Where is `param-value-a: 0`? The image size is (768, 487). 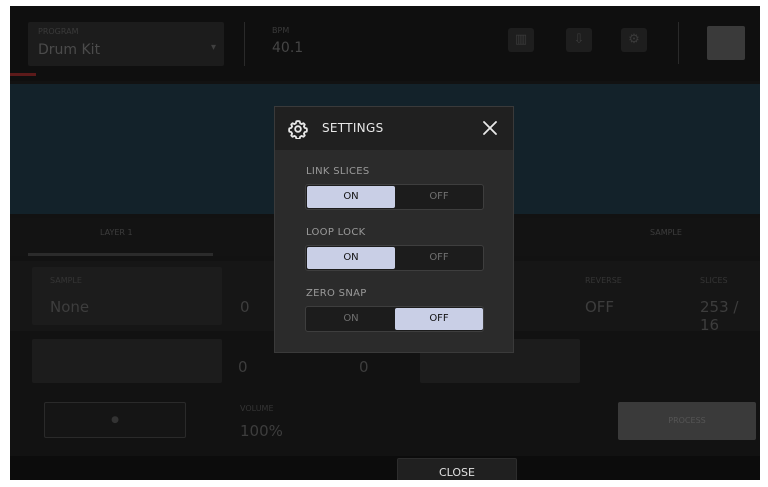
param-value-a: 0 is located at coordinates (243, 367).